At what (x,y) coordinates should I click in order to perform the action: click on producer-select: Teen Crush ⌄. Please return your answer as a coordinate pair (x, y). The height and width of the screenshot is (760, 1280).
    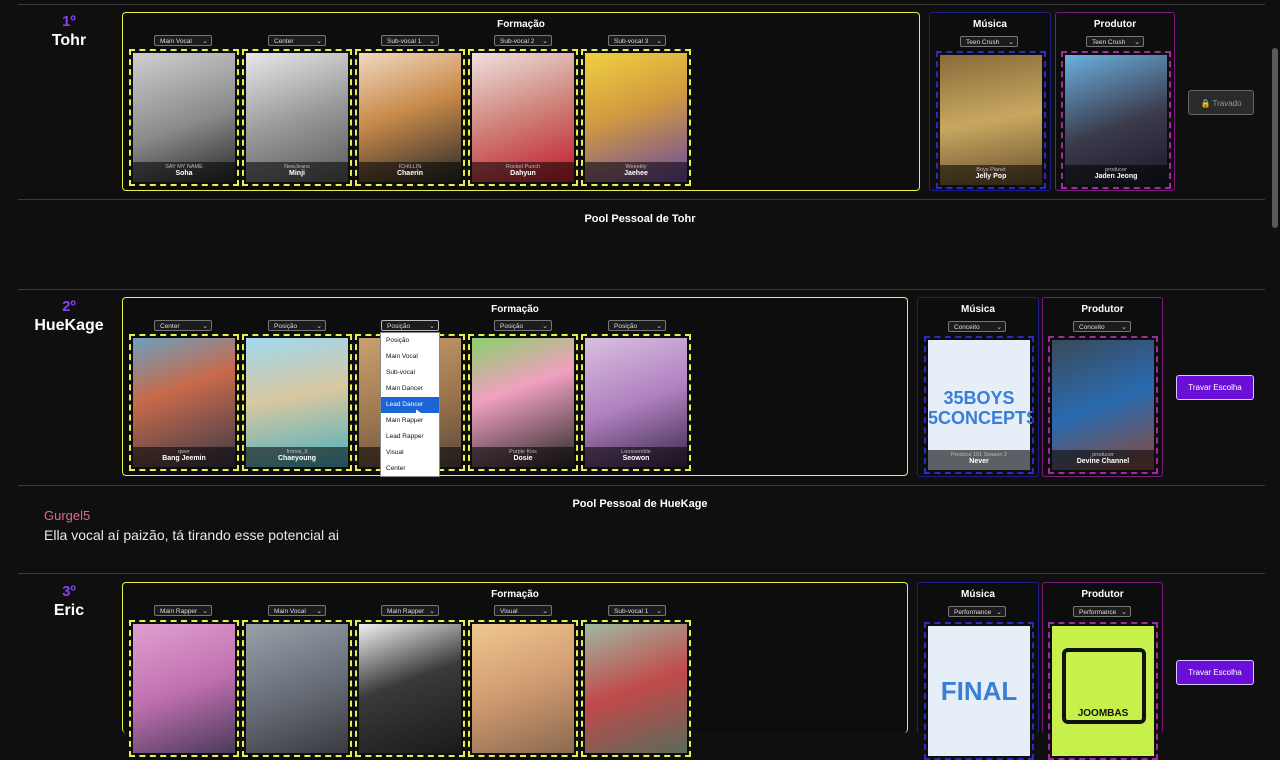
    Looking at the image, I should click on (1115, 41).